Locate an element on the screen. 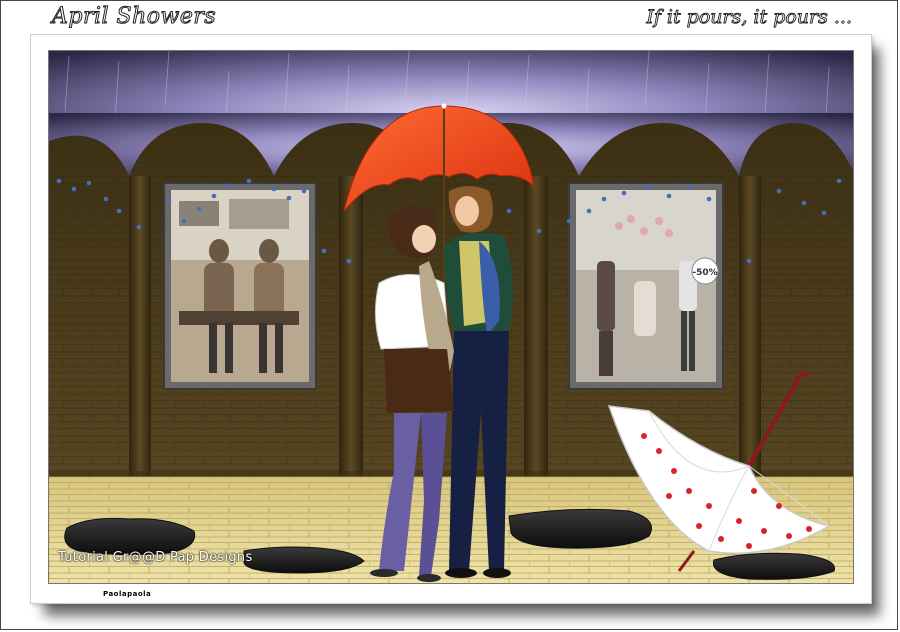  shop-window-right: -50% is located at coordinates (646, 286).